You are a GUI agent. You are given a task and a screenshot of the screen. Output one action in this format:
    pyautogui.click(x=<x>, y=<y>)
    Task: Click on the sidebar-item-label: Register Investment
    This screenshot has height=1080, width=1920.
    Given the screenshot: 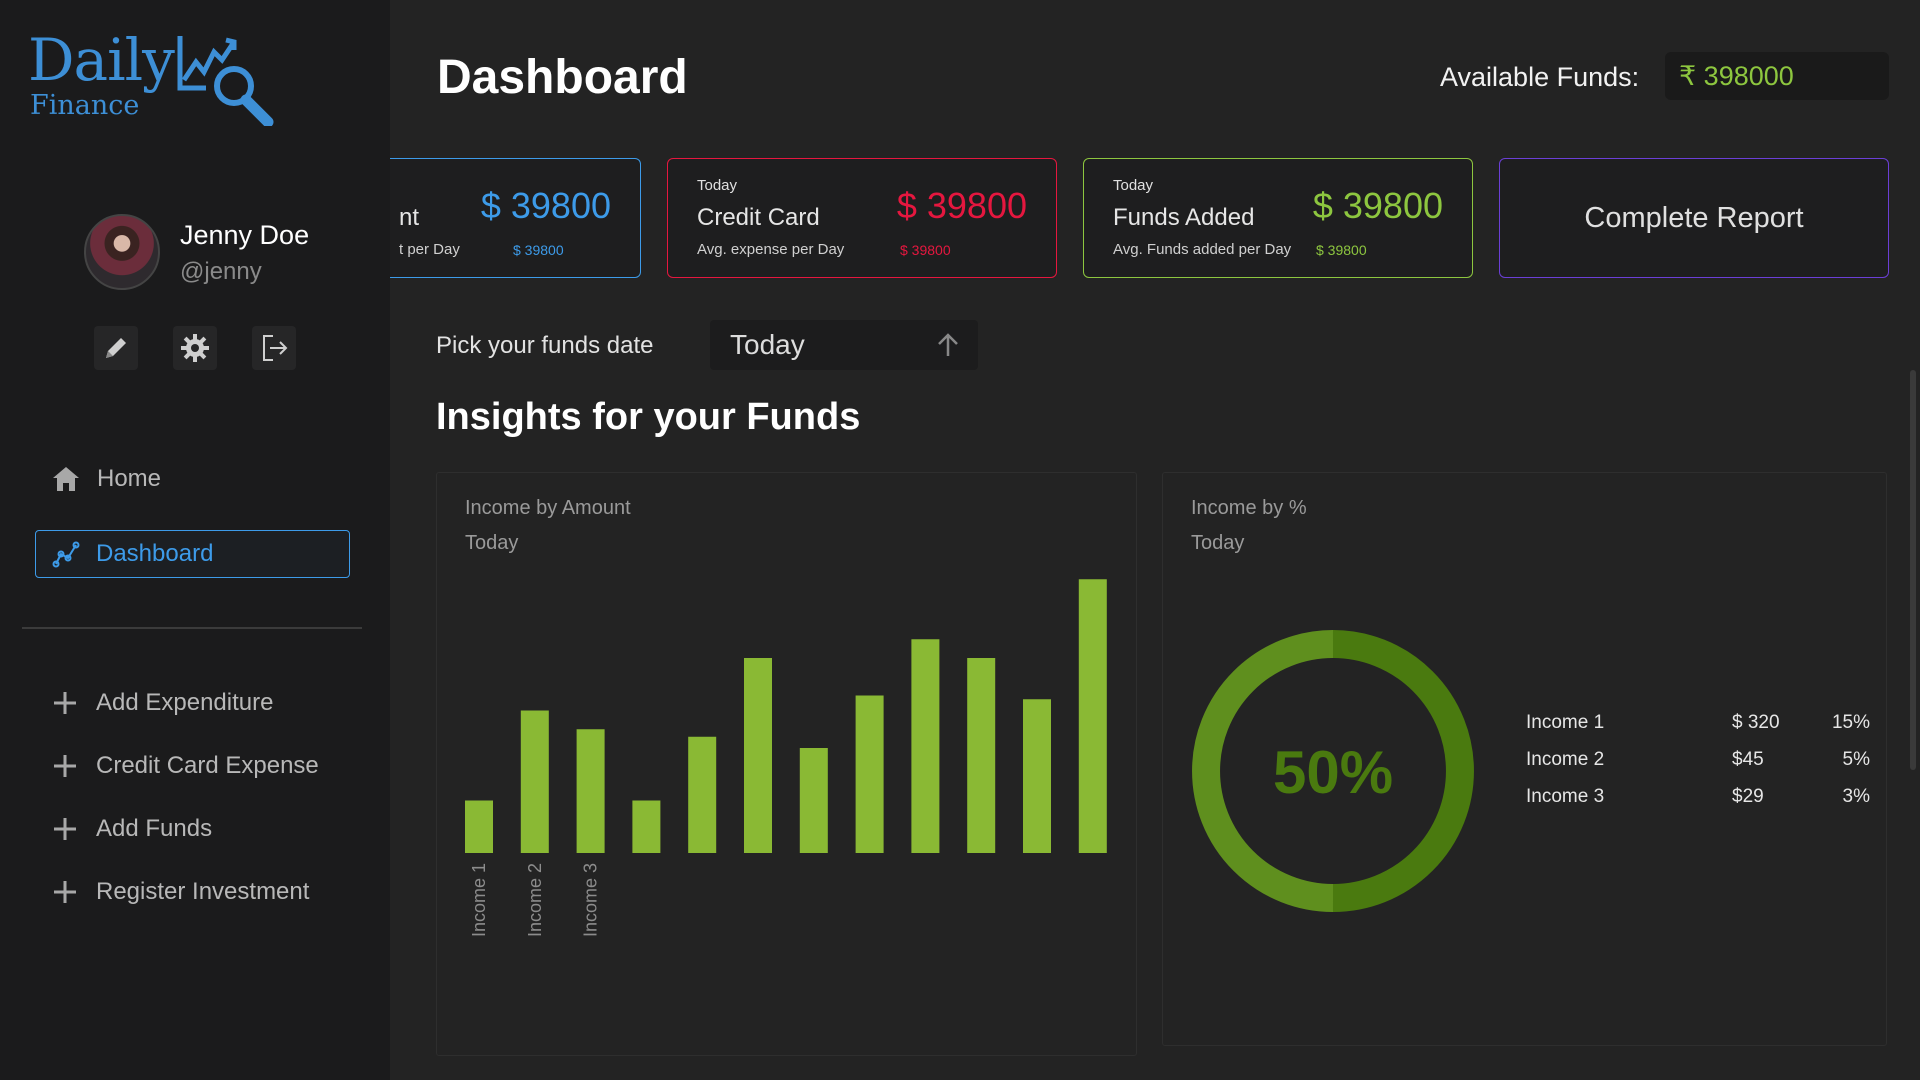 What is the action you would take?
    pyautogui.click(x=203, y=891)
    